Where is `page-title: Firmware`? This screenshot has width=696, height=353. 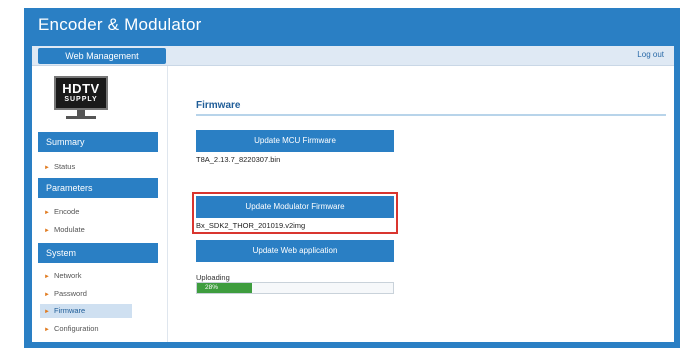 page-title: Firmware is located at coordinates (218, 105).